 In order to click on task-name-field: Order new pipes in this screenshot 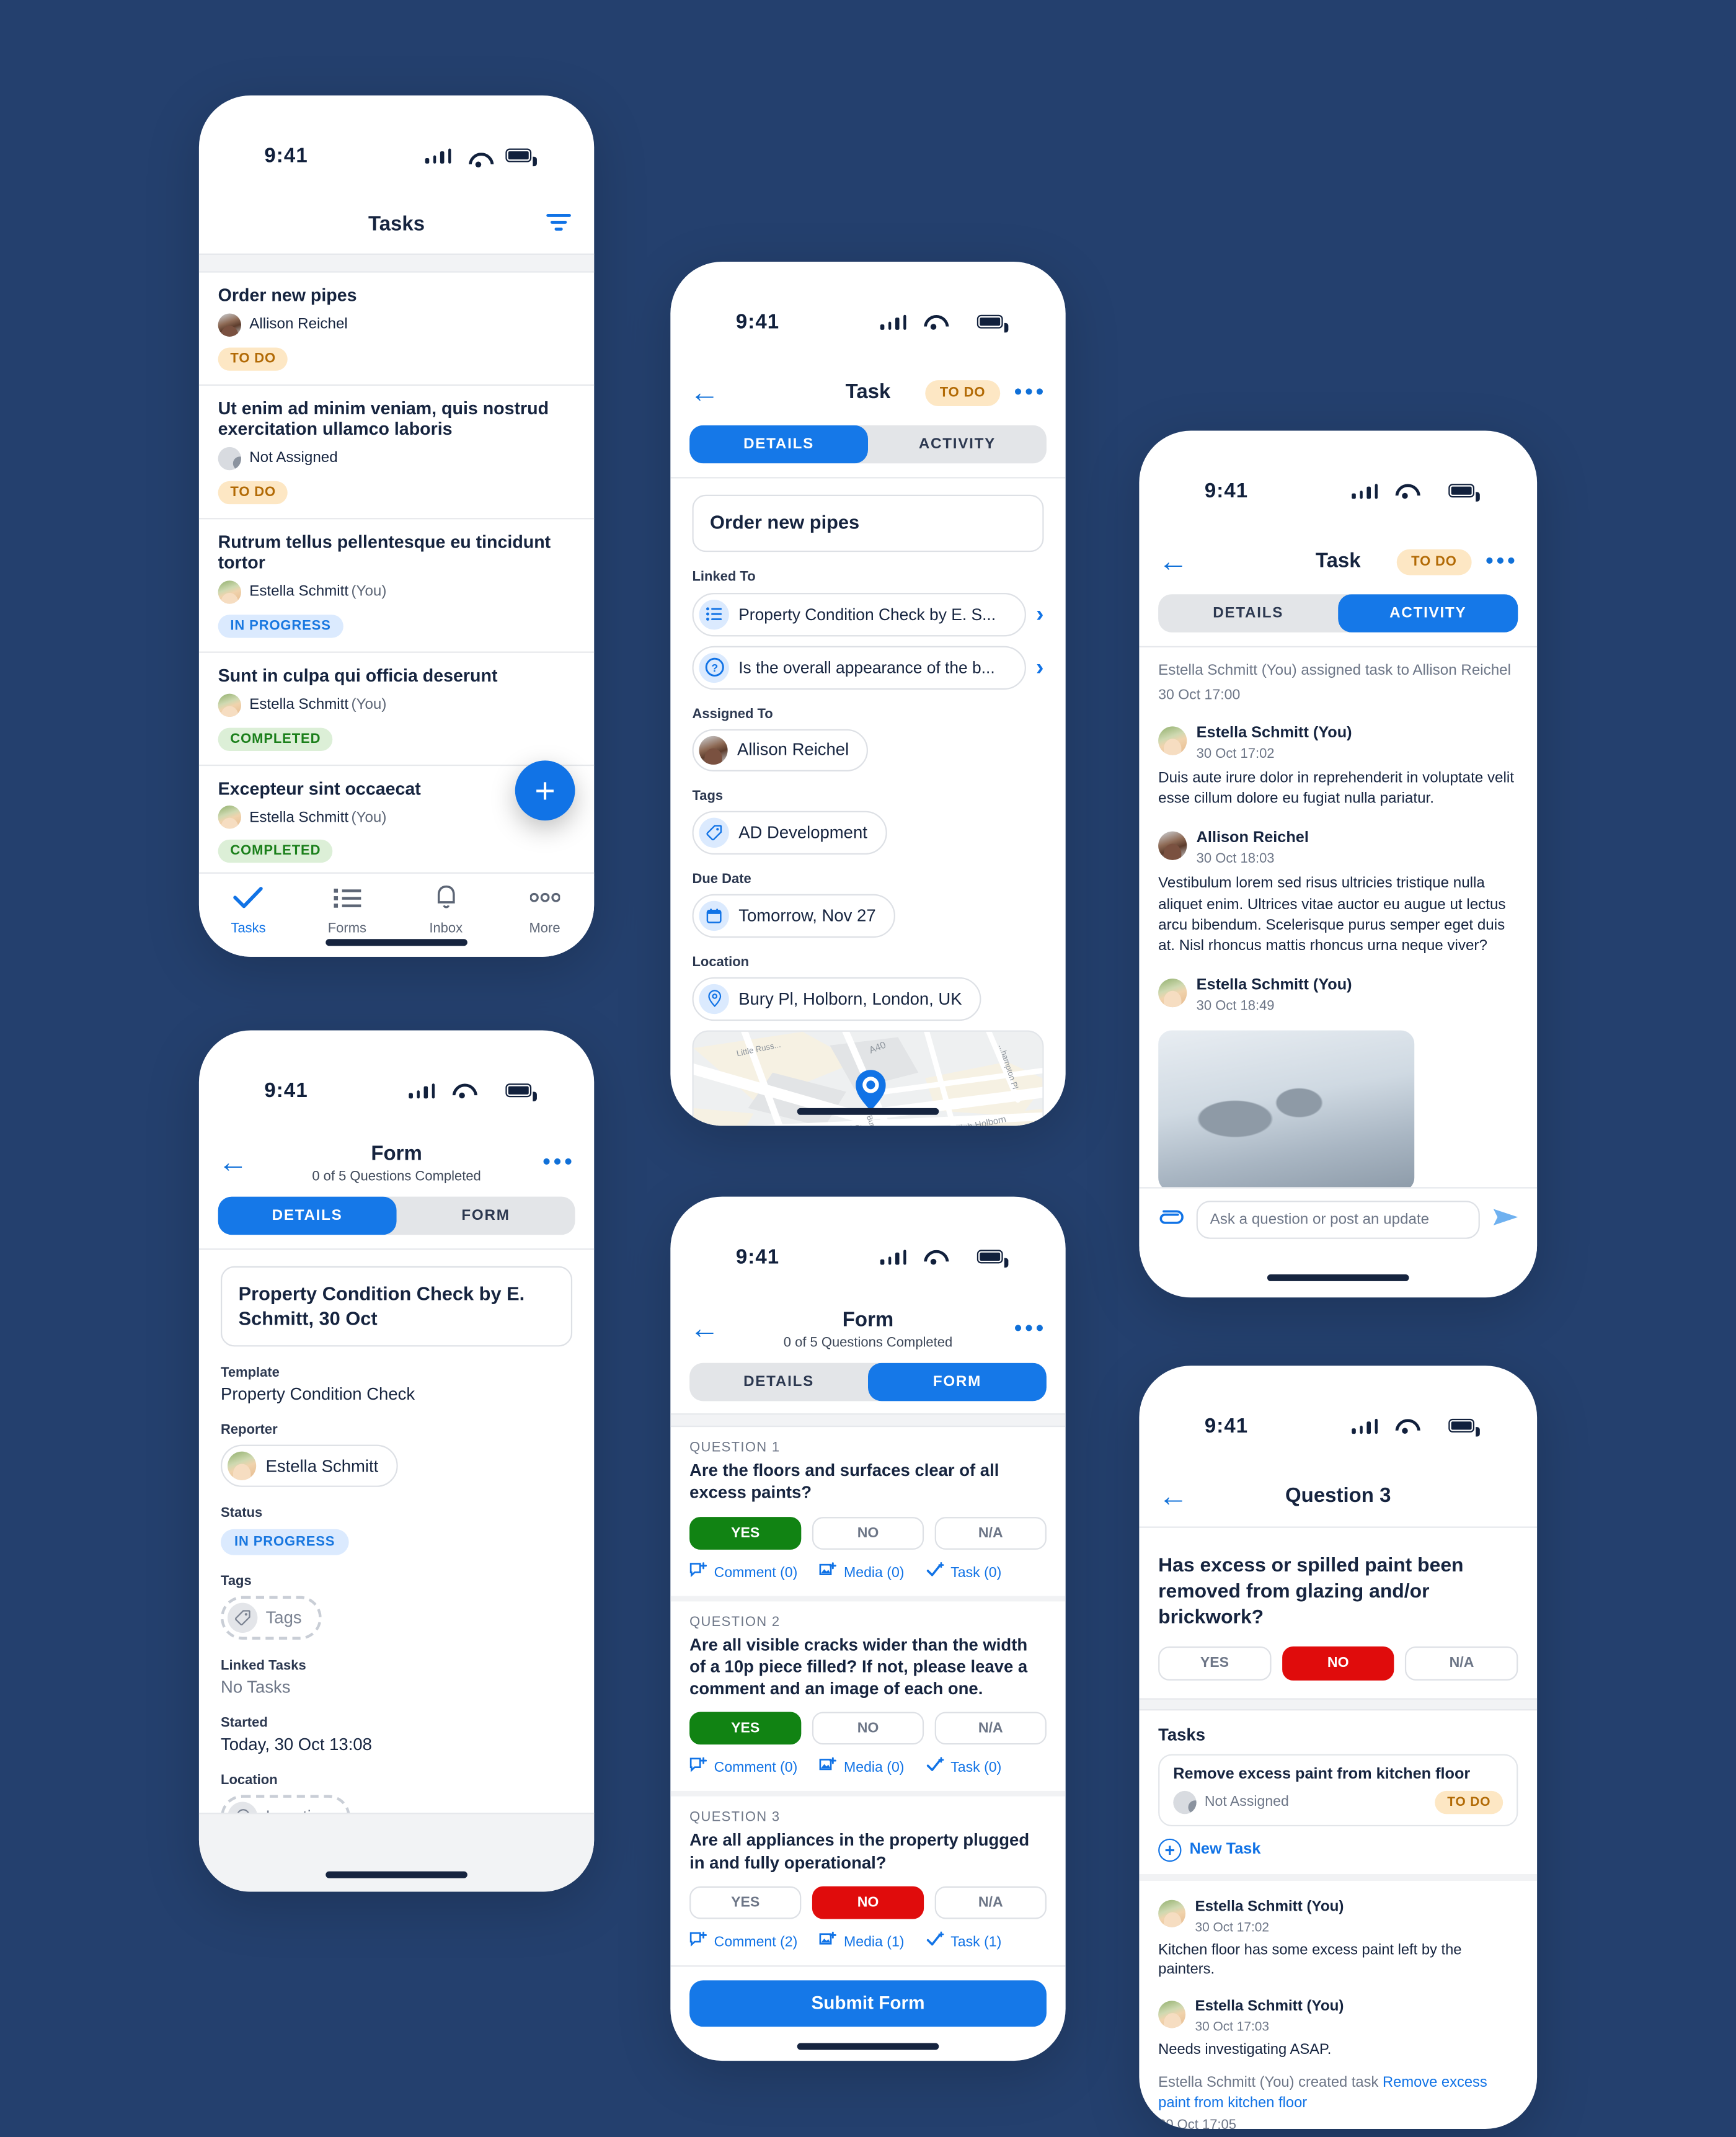, I will do `click(868, 523)`.